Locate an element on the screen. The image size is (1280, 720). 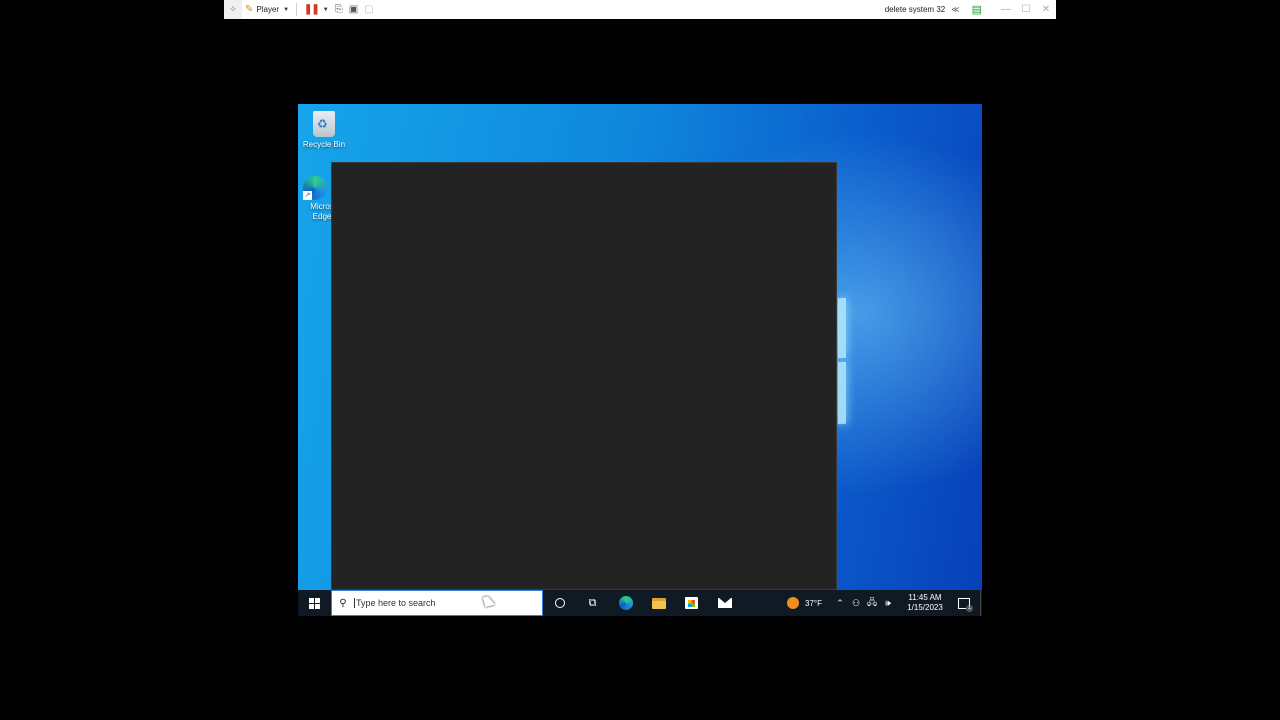
send-ctrl-alt-del-button: ⎘ is located at coordinates (339, 9).